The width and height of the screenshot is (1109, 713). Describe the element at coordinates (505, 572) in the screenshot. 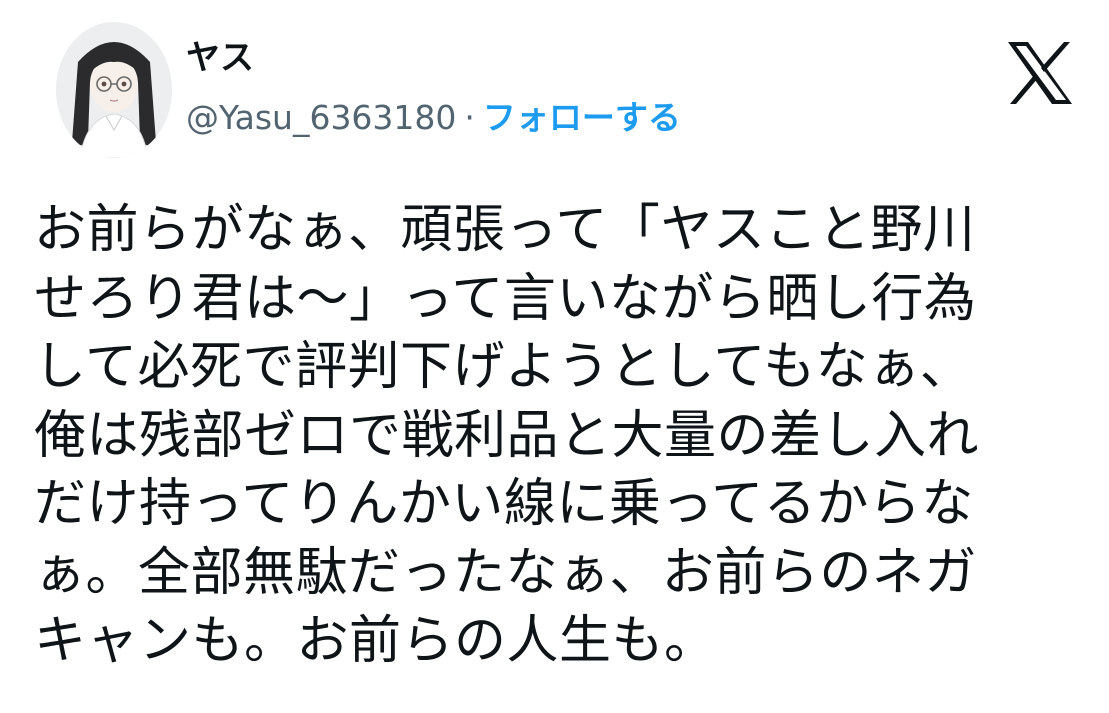

I see `tweet-line: ぁ。全部無駄だったなぁ、お前らのネガ` at that location.